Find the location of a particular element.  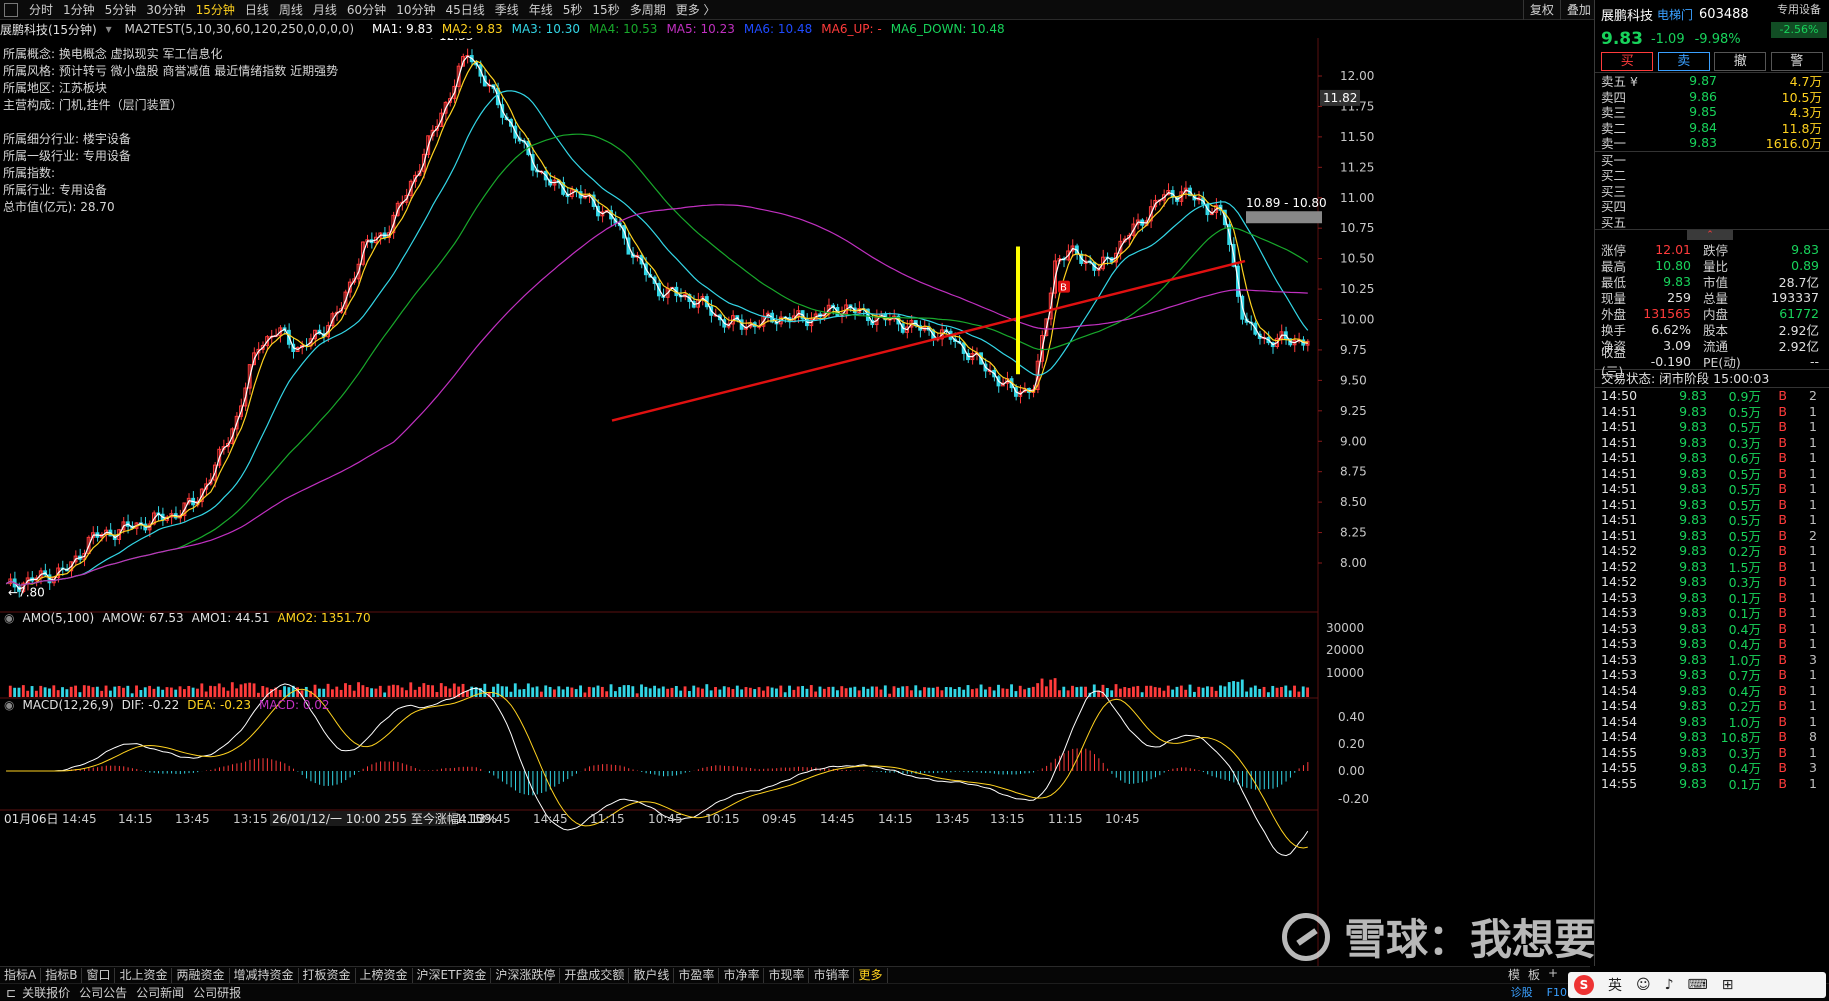

indicator-tab: 市盈率 is located at coordinates (697, 975).